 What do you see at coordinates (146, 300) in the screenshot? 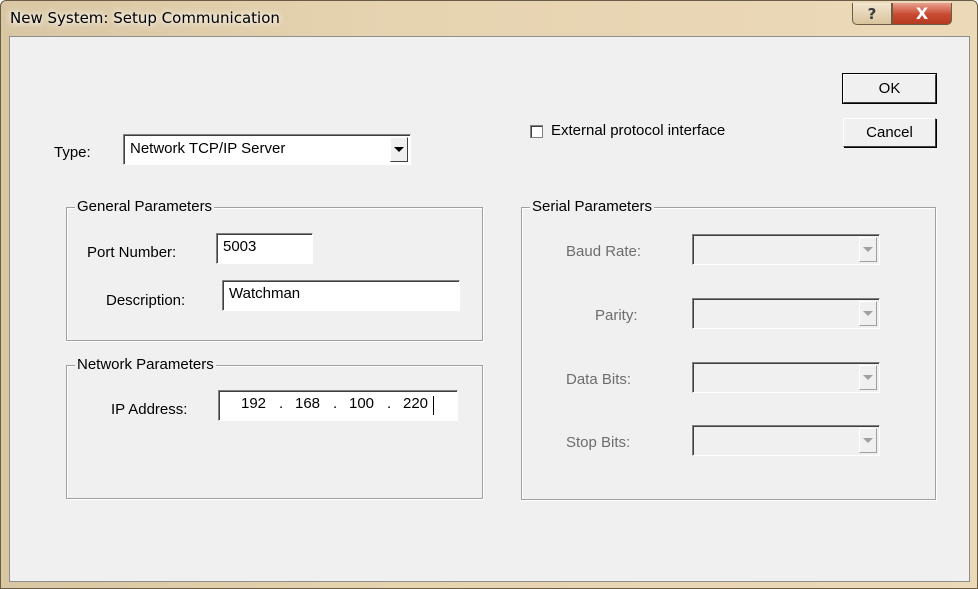
I see `description-label: Description:` at bounding box center [146, 300].